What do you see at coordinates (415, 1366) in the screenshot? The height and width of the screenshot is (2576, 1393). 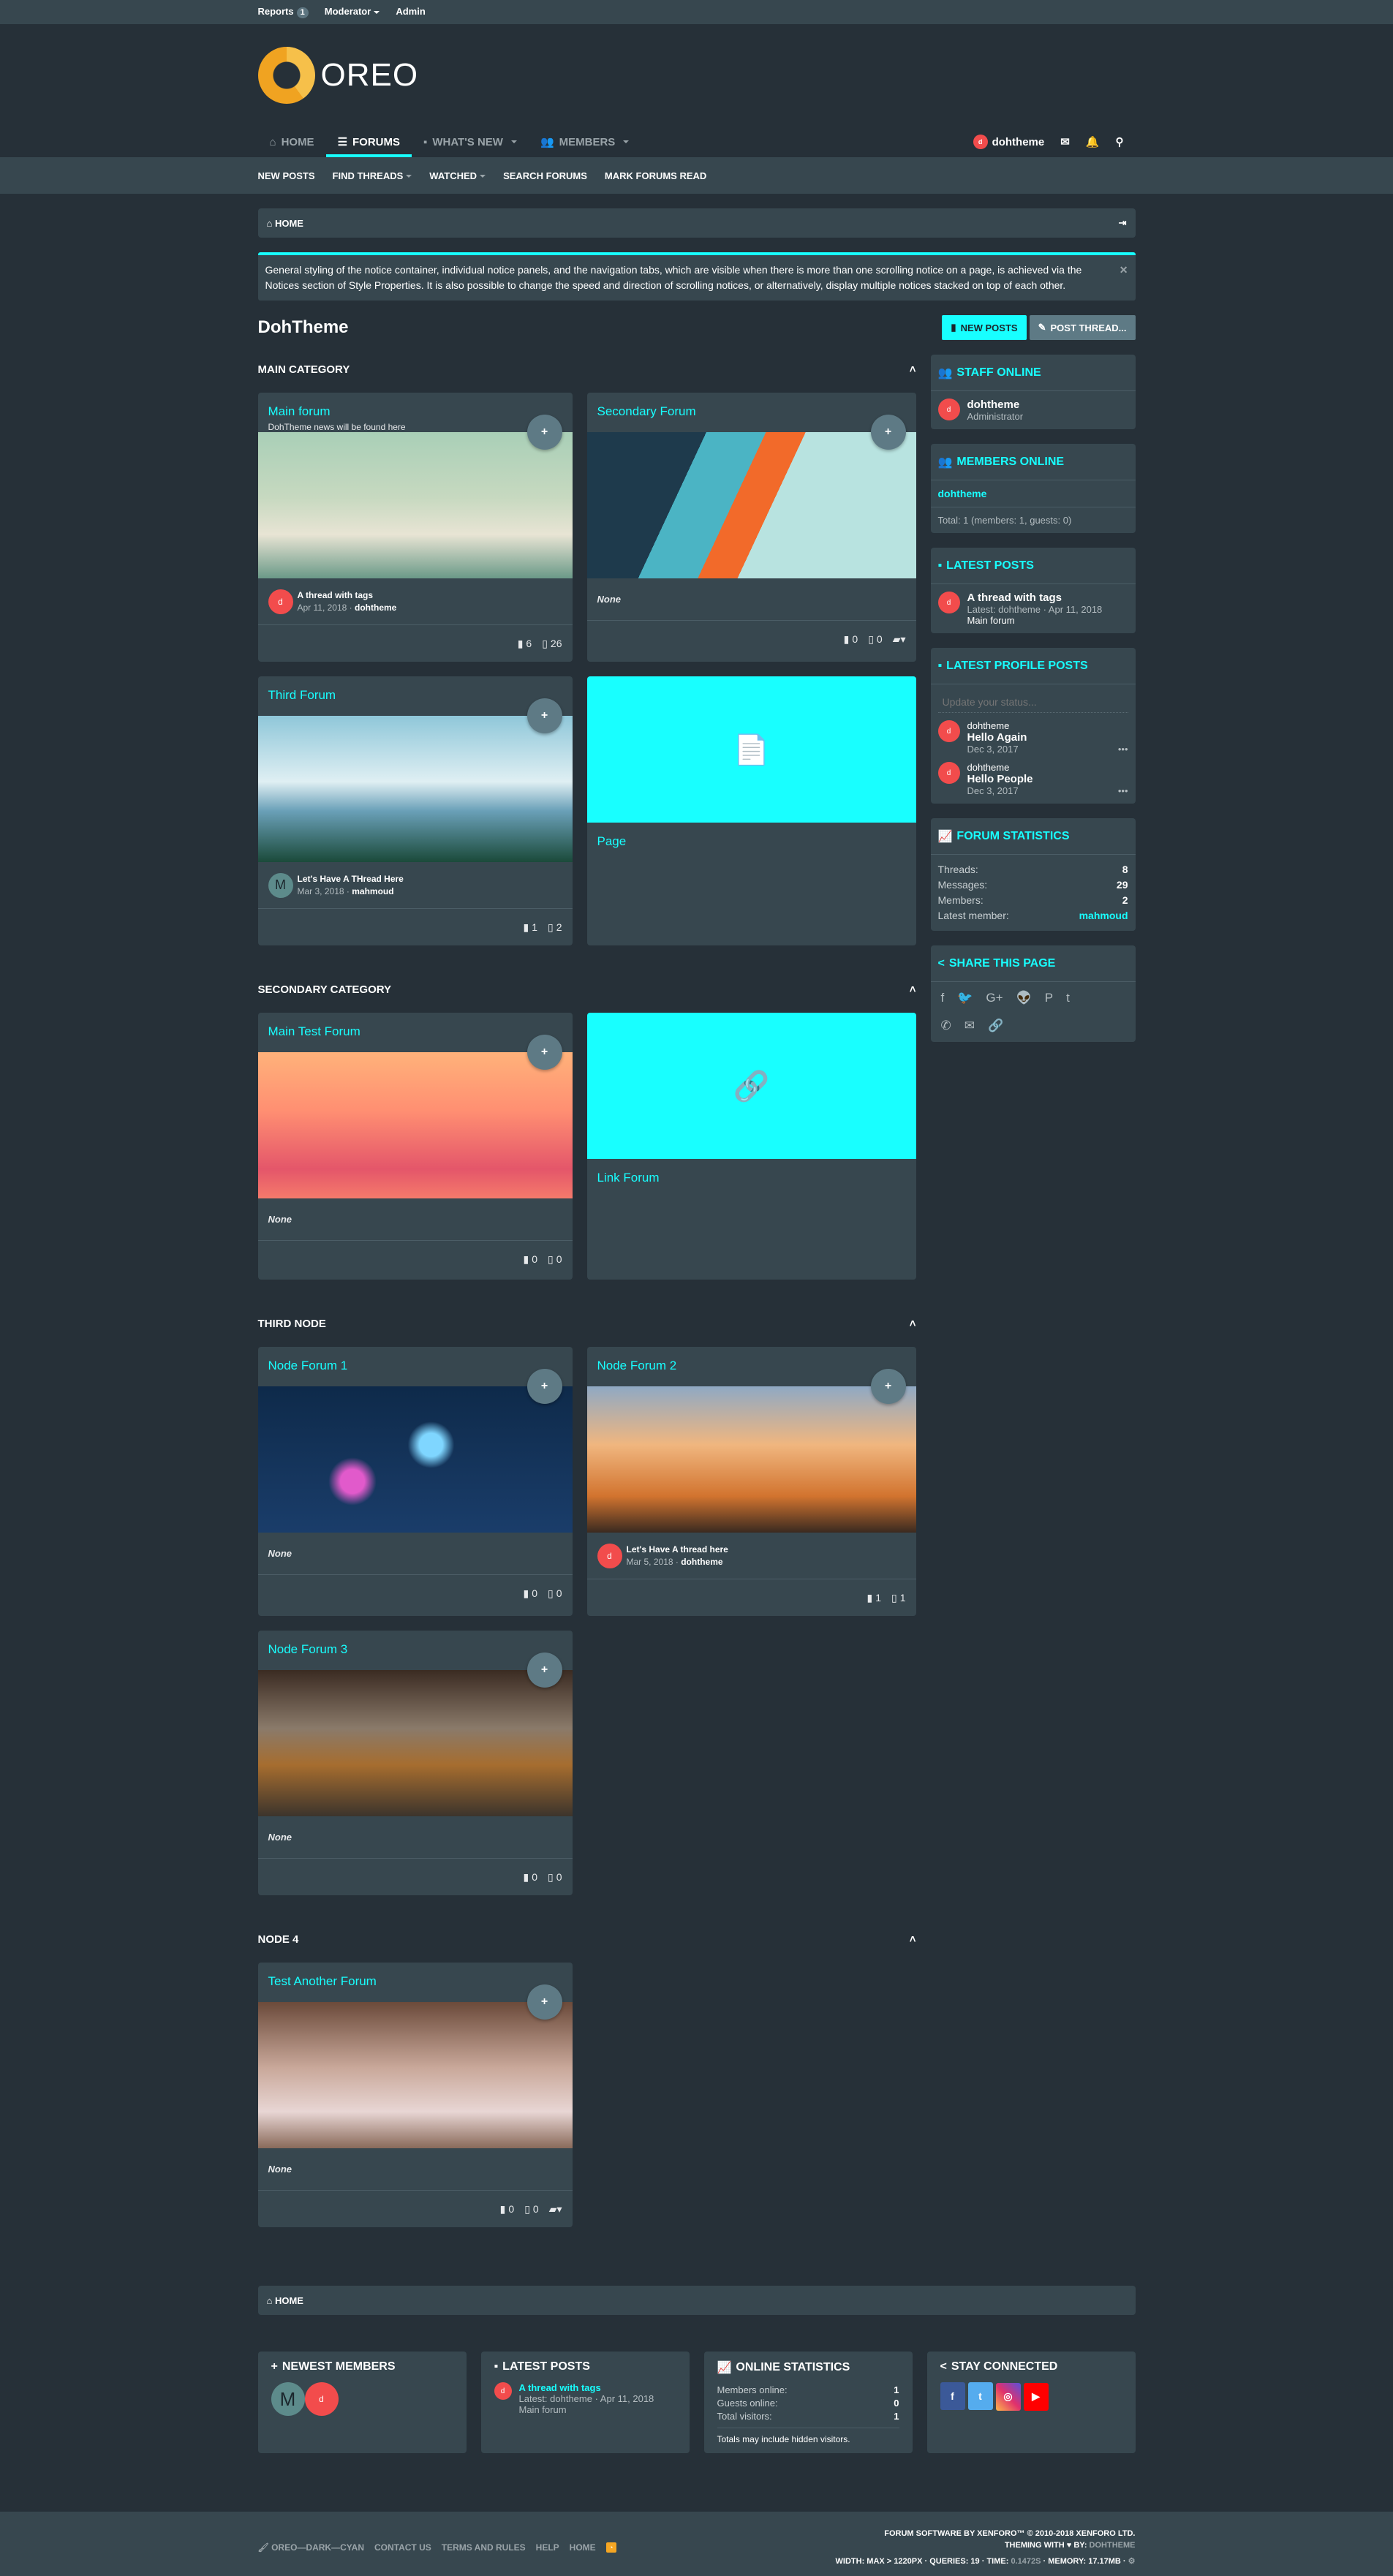 I see `node-title: Node Forum 1` at bounding box center [415, 1366].